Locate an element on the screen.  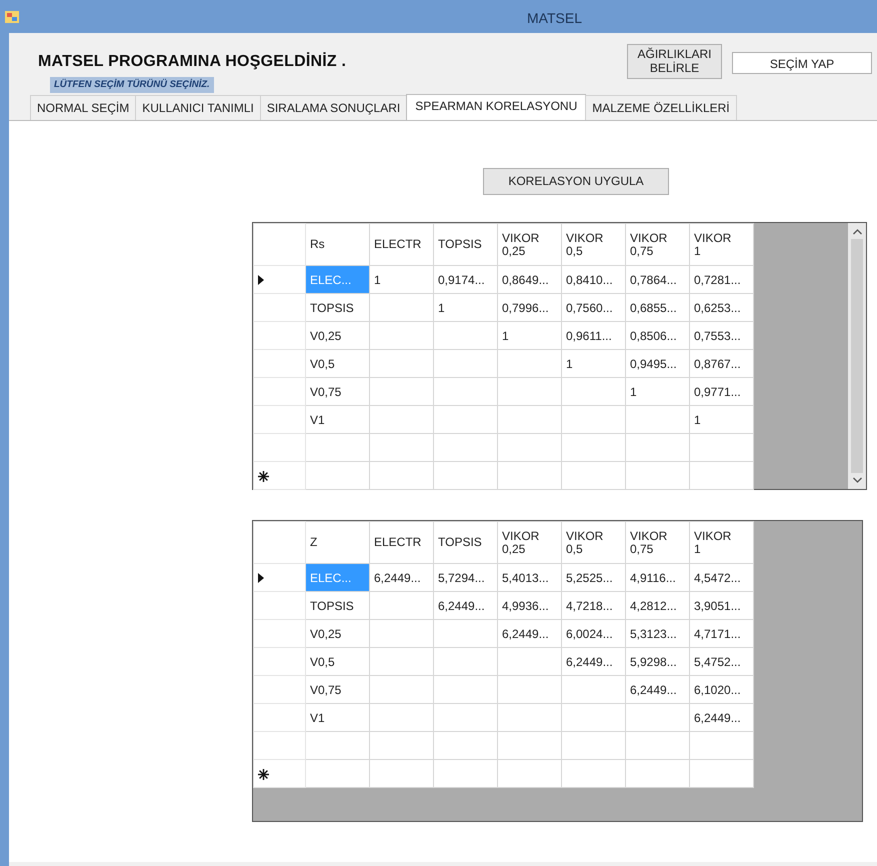
select-button: SEÇİM YAP is located at coordinates (802, 63).